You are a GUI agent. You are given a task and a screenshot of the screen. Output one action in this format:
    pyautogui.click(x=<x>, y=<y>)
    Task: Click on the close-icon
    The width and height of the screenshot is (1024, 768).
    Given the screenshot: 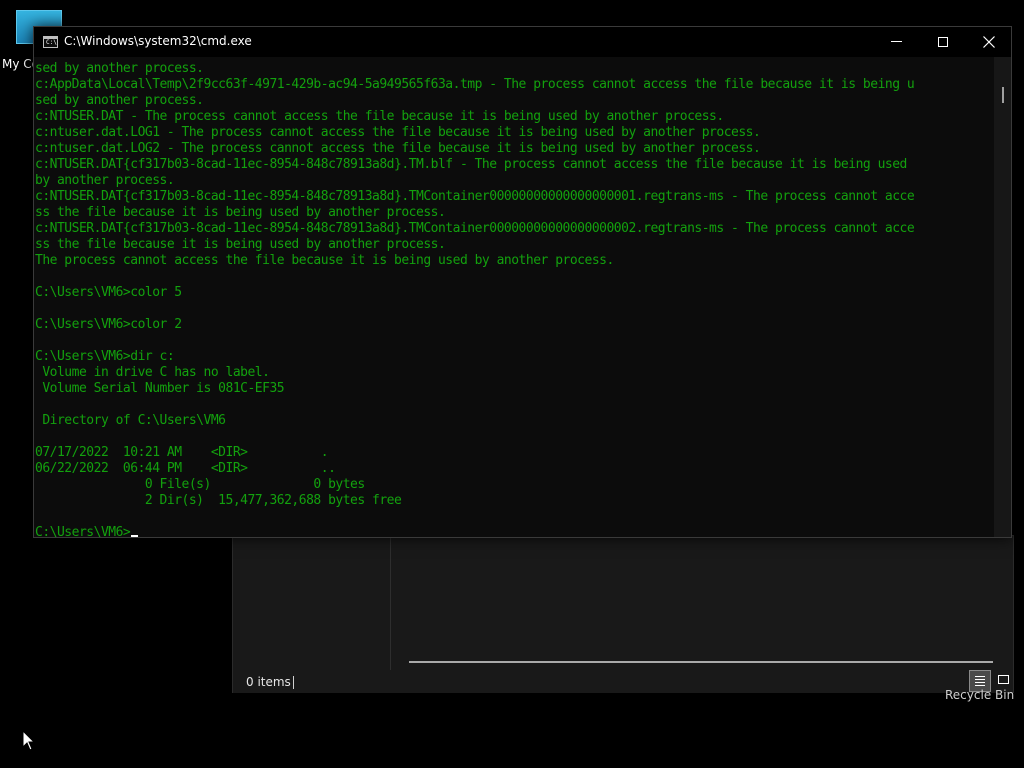 What is the action you would take?
    pyautogui.click(x=989, y=42)
    